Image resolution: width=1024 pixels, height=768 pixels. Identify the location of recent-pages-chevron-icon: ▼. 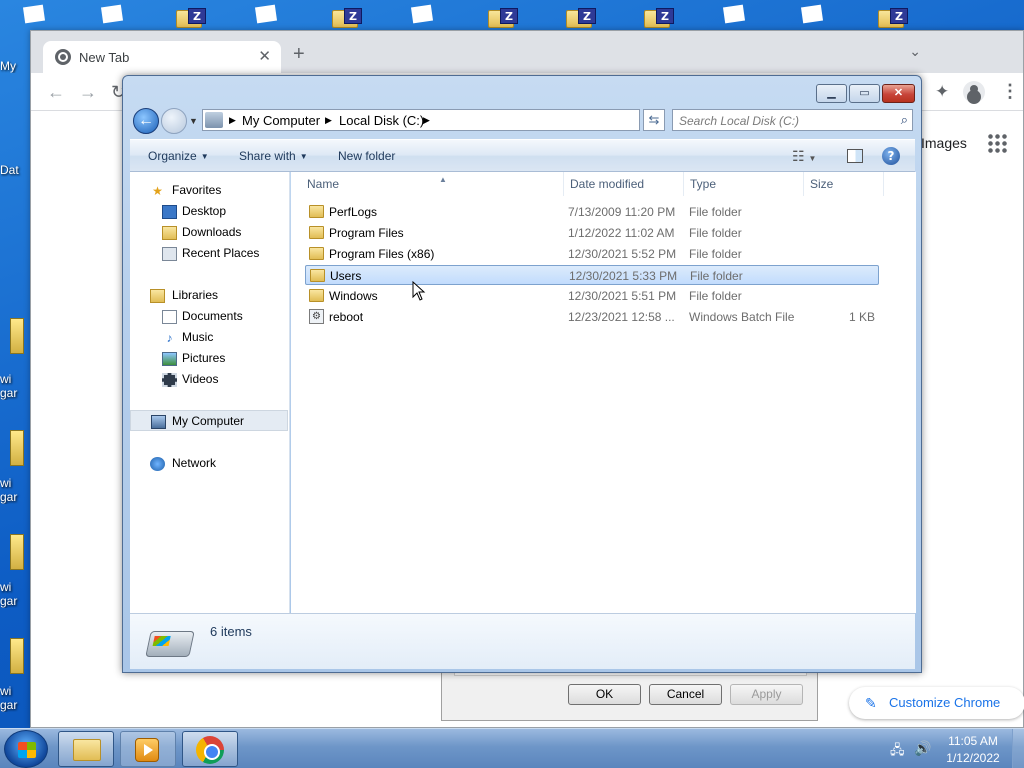
(193, 121).